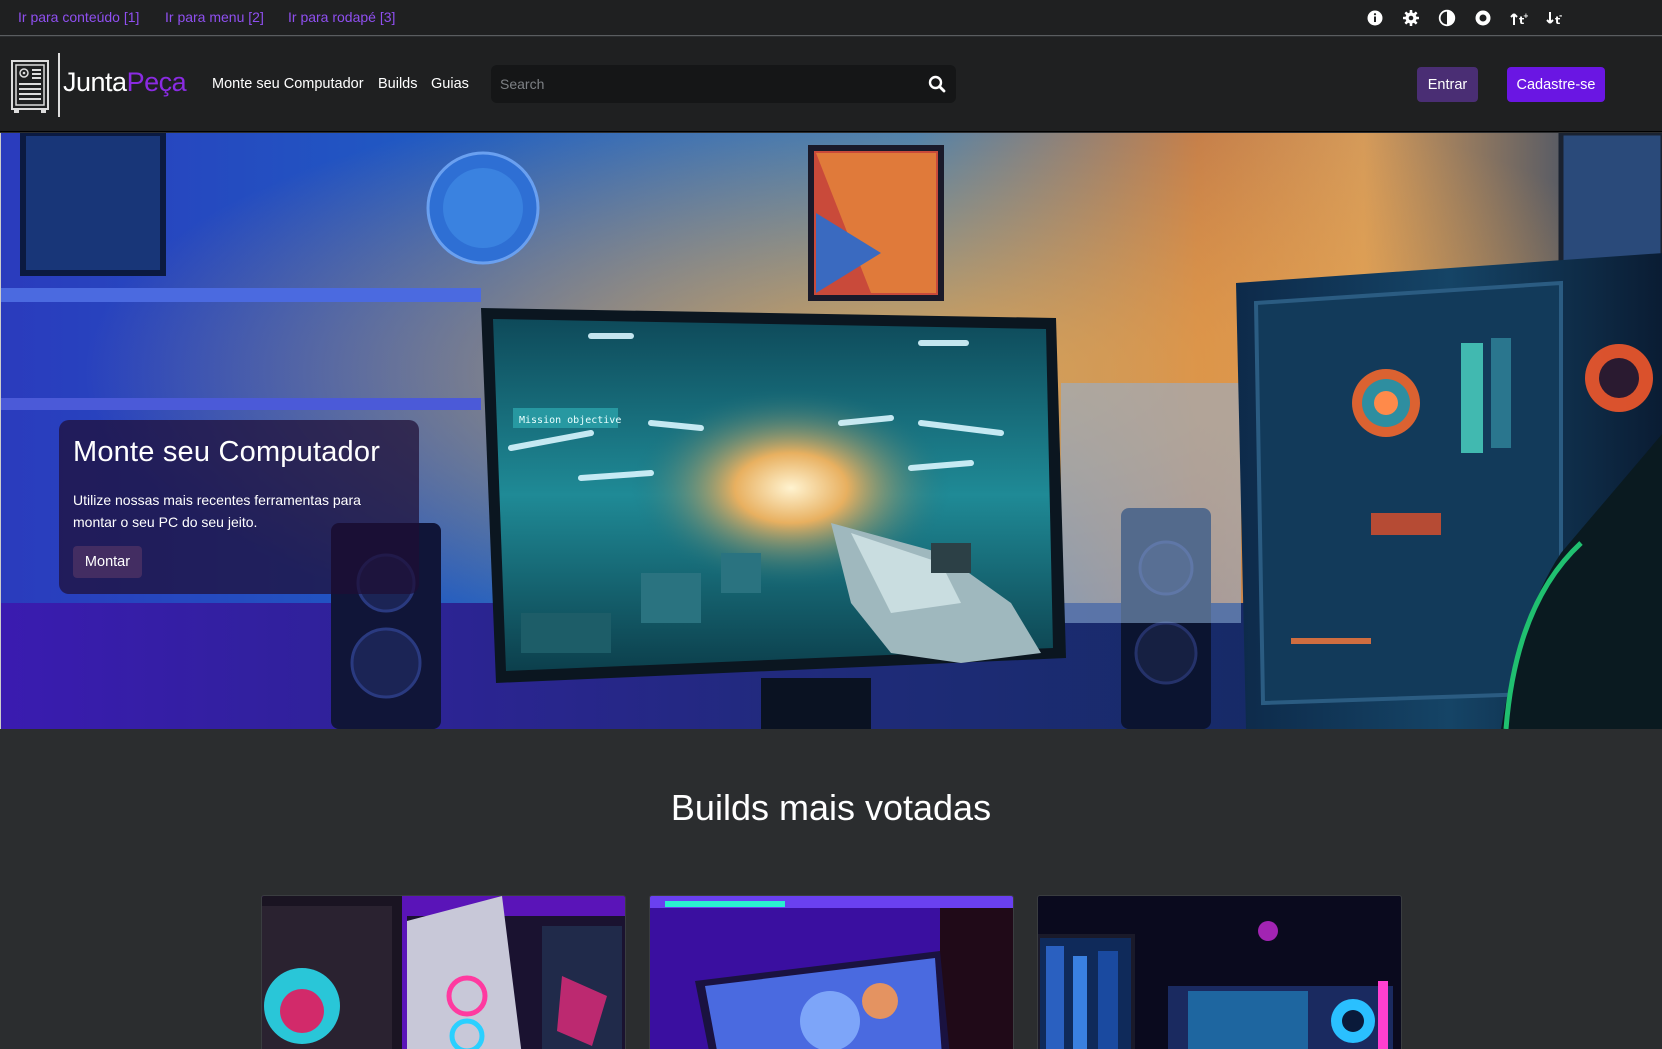 The image size is (1662, 1049). What do you see at coordinates (214, 17) in the screenshot?
I see `skip-to-menu-link: Ir para menu [2]` at bounding box center [214, 17].